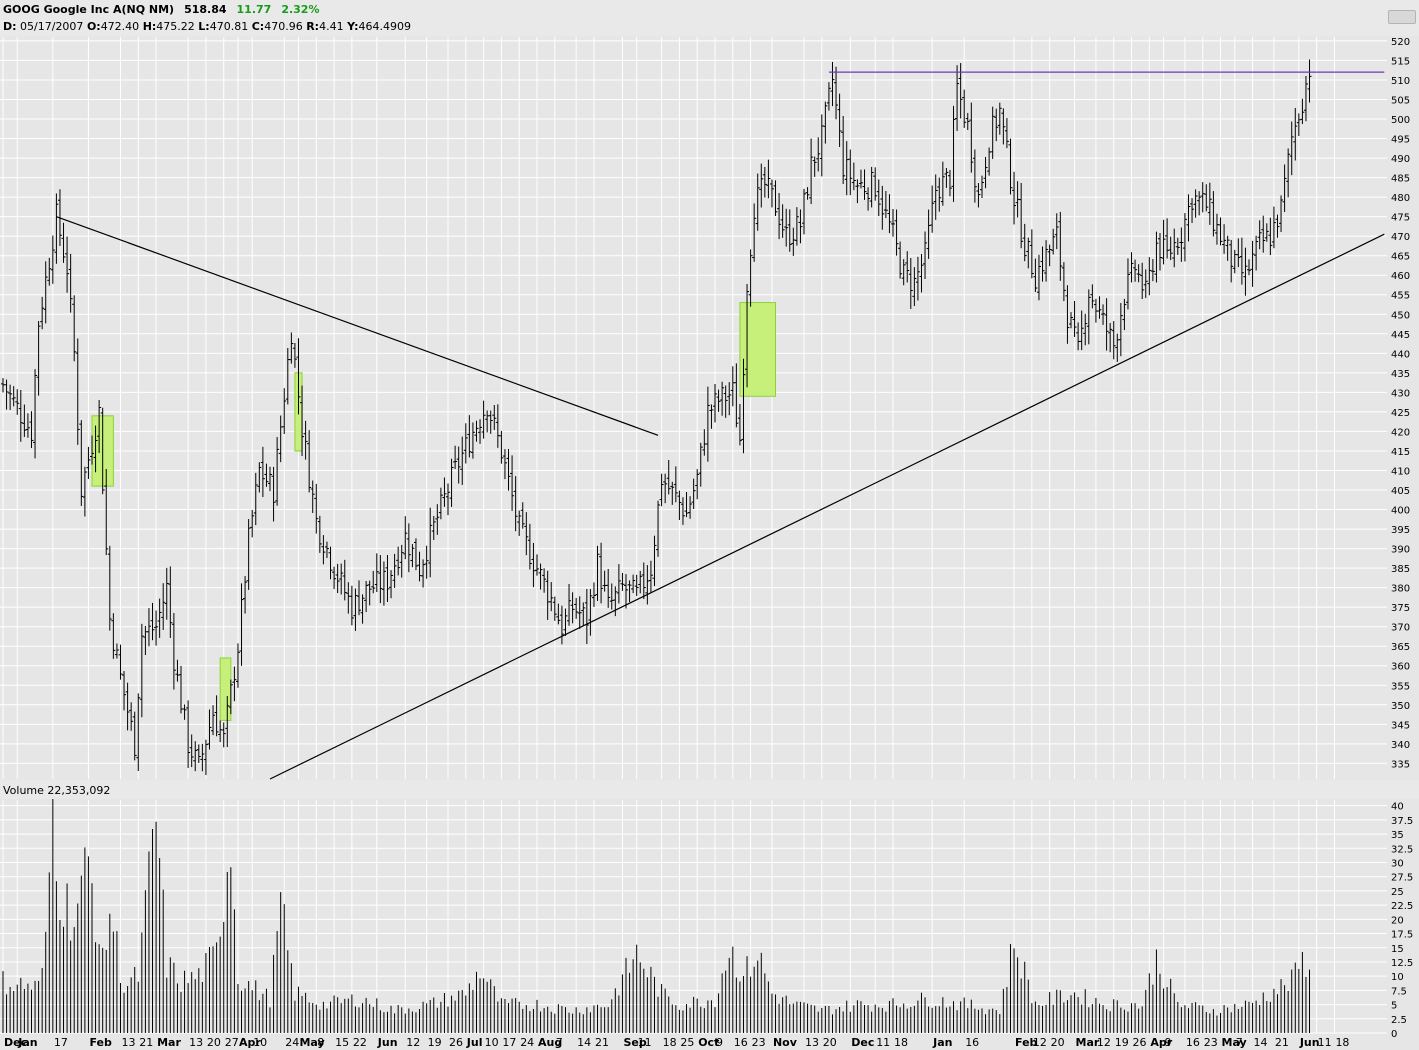 The width and height of the screenshot is (1419, 1050). What do you see at coordinates (1400, 140) in the screenshot?
I see `price-tick-label: 495` at bounding box center [1400, 140].